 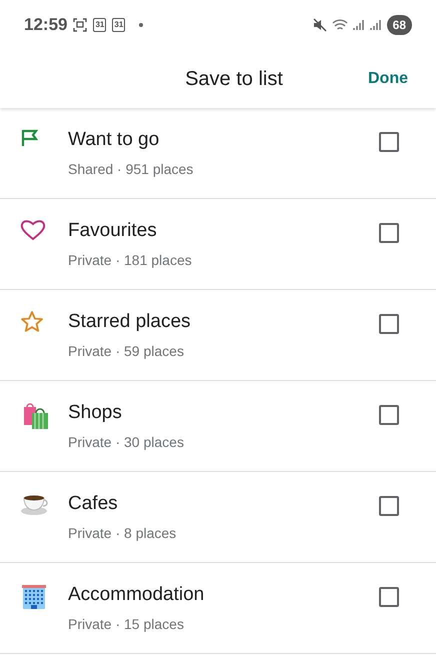 I want to click on list-details: Private · 30 places, so click(x=126, y=442).